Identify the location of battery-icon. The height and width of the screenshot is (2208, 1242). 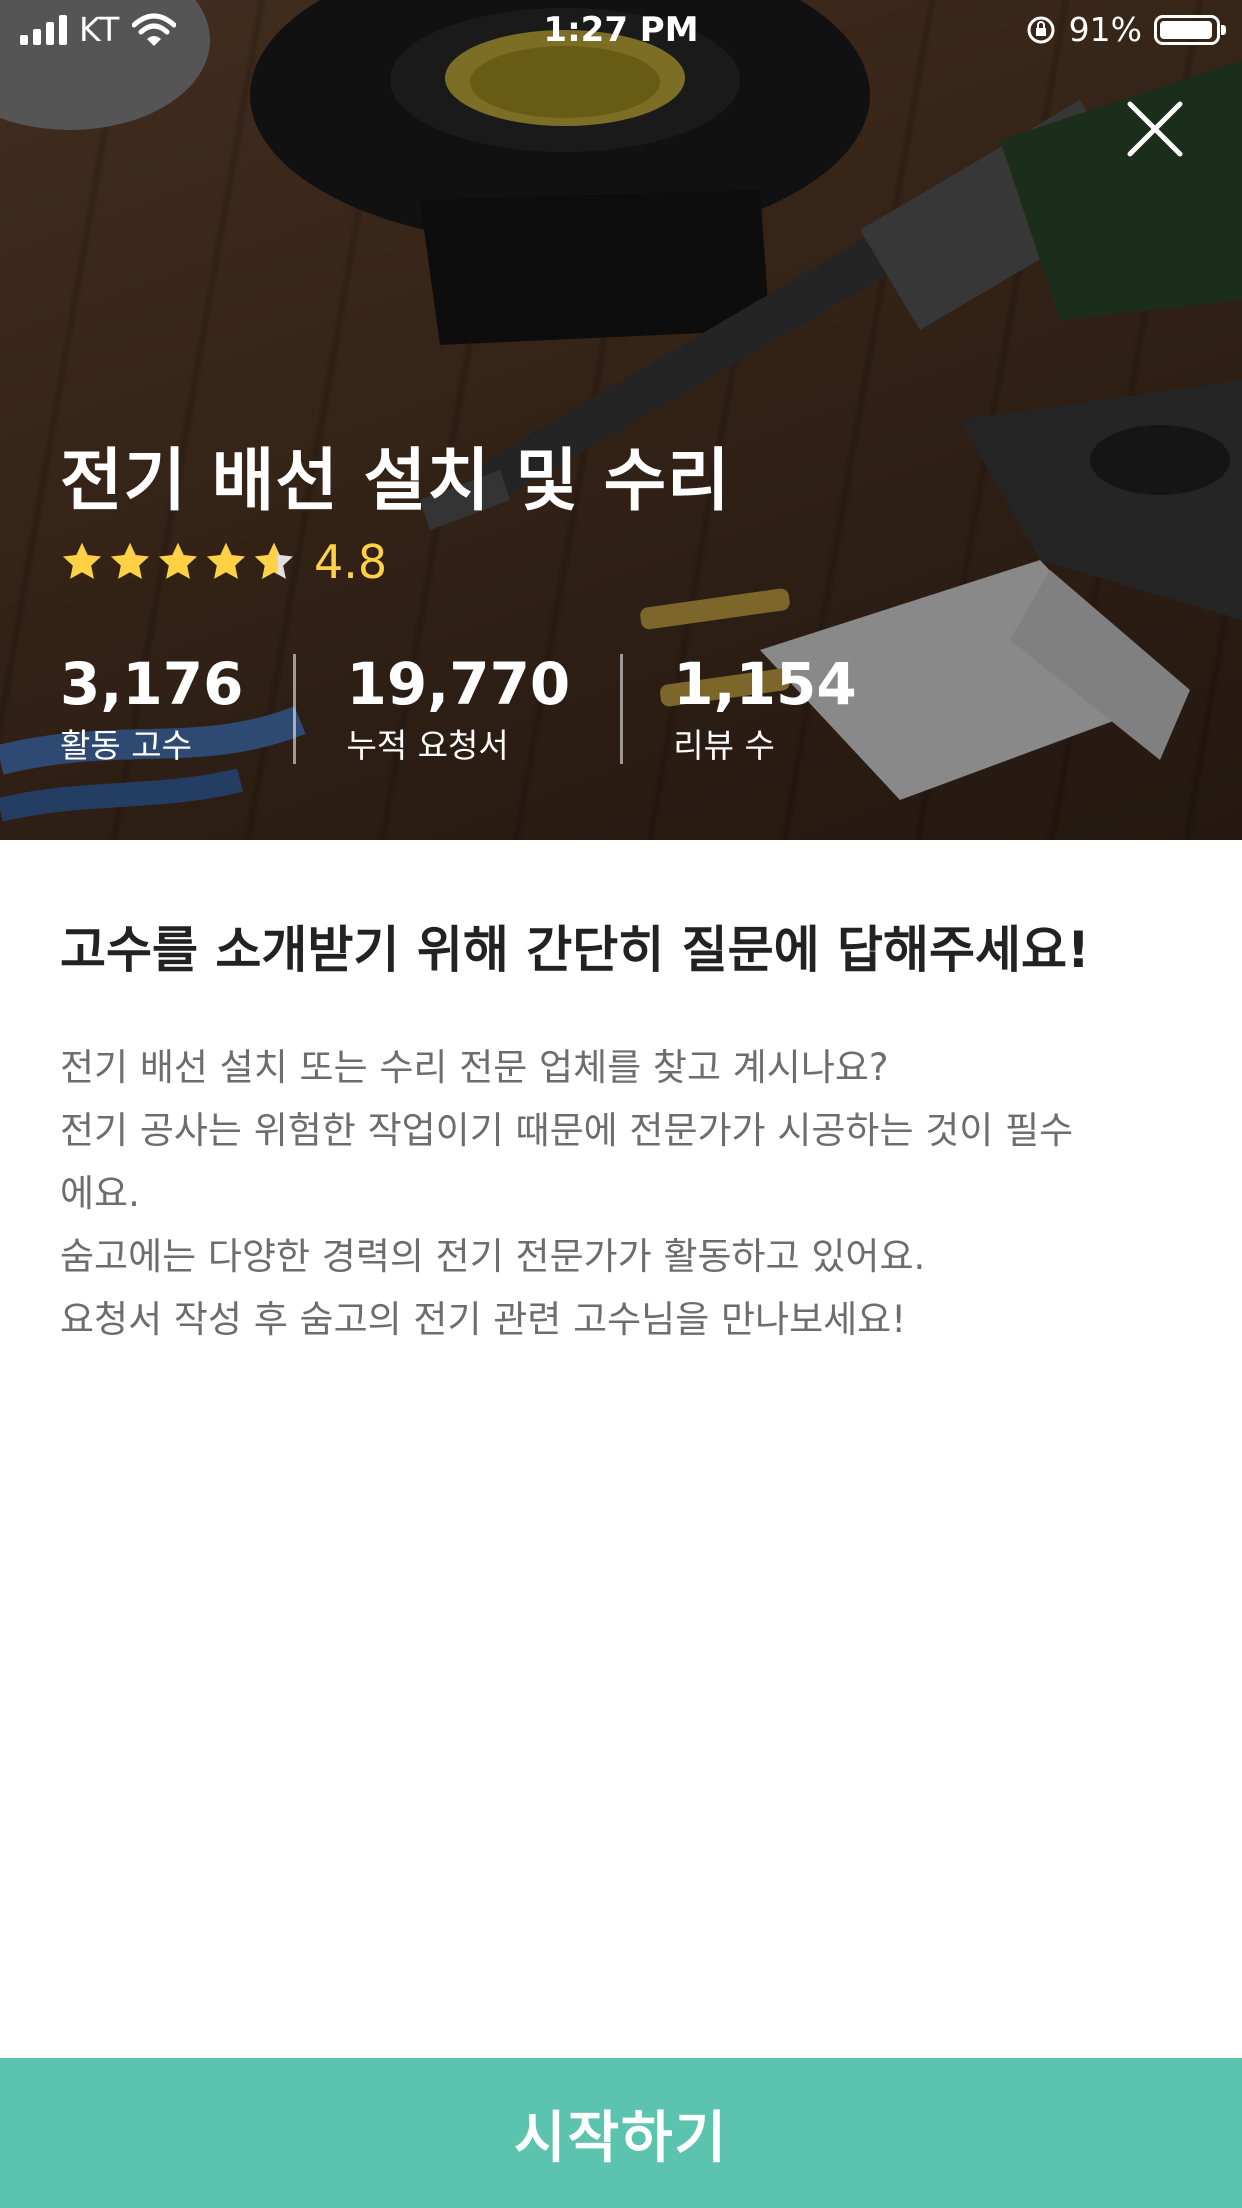
(1190, 29).